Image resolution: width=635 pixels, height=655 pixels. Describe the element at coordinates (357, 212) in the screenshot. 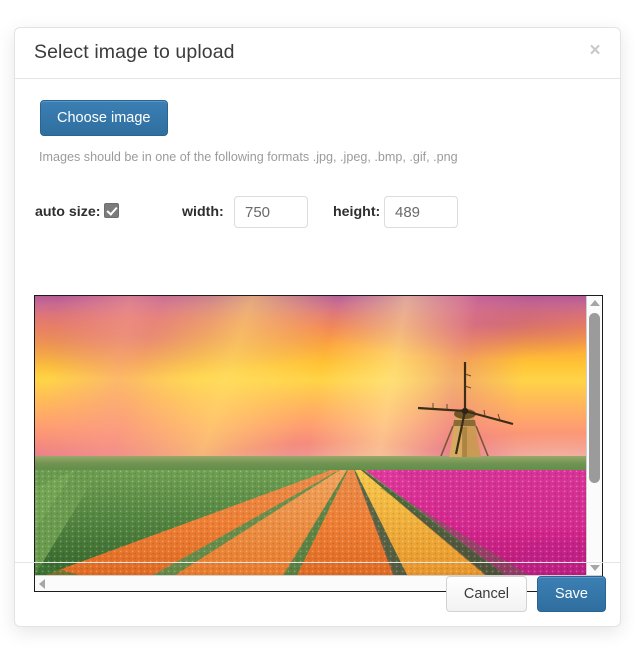

I see `height-label: height:` at that location.